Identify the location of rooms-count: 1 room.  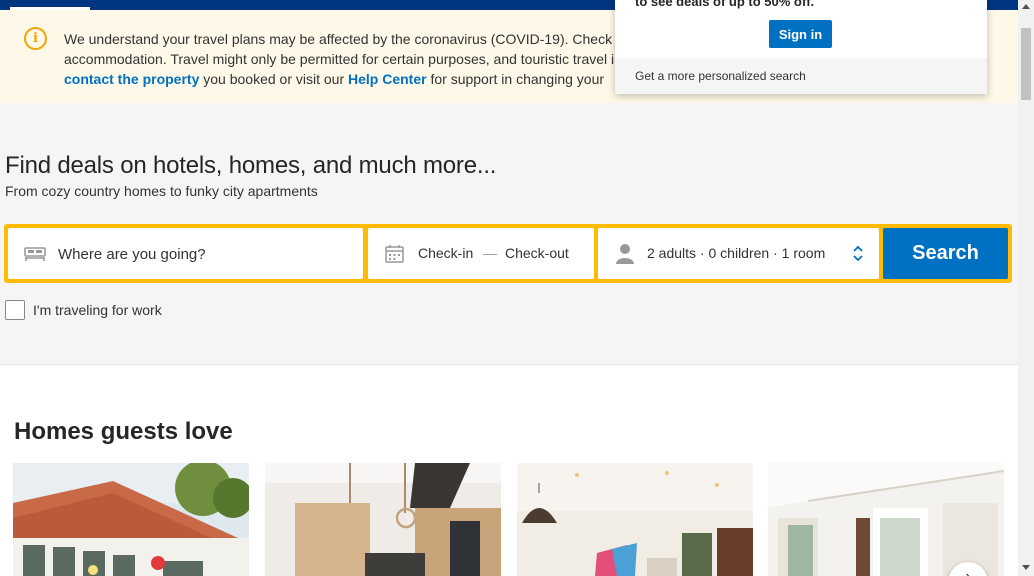
(803, 253).